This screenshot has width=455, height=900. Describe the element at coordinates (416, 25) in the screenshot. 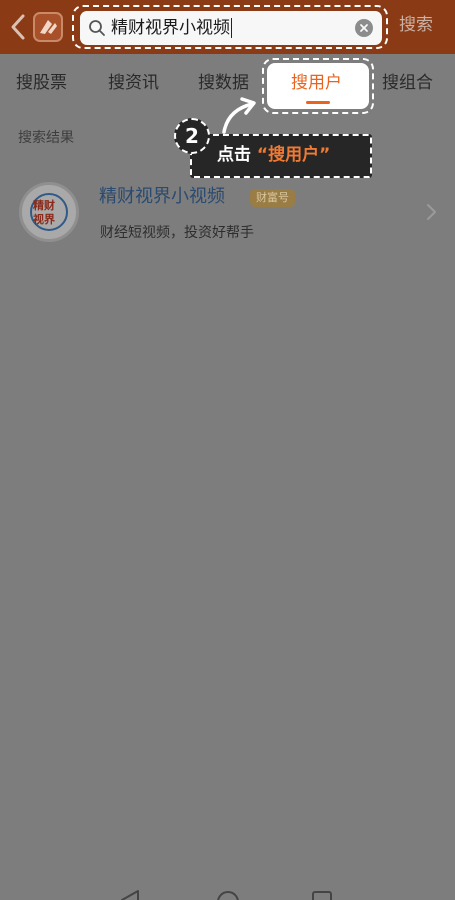

I see `search-button: 搜索` at that location.